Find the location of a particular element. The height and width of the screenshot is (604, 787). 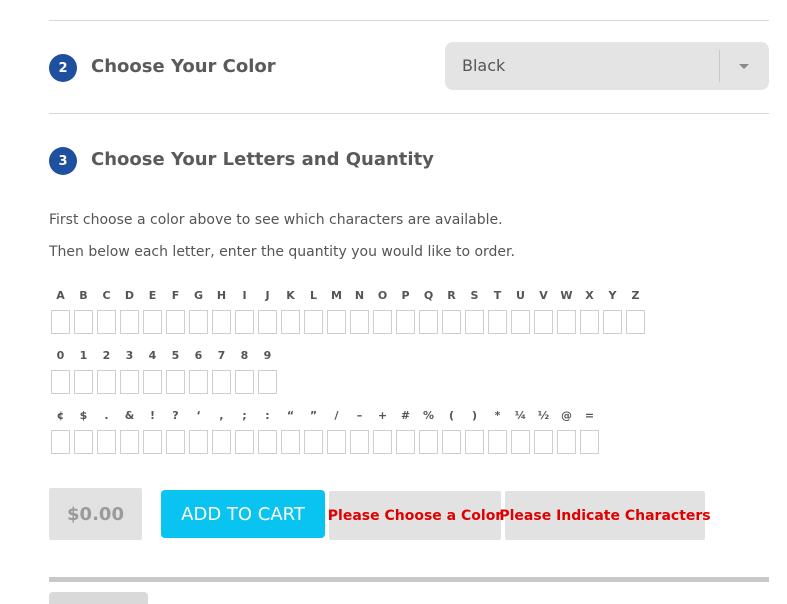

symbol-cell: / is located at coordinates (336, 431).